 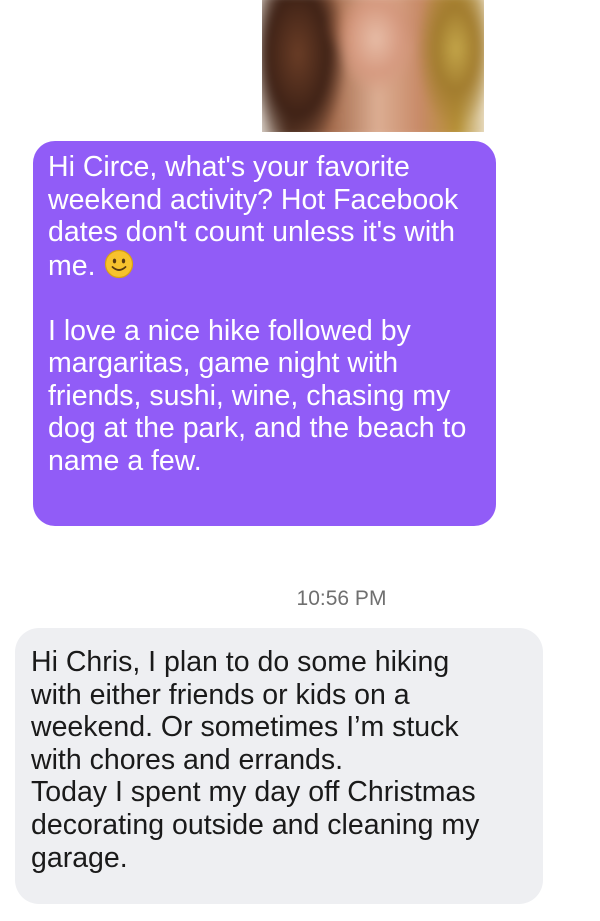 What do you see at coordinates (187, 759) in the screenshot?
I see `incoming-message-line: with chores and errands.` at bounding box center [187, 759].